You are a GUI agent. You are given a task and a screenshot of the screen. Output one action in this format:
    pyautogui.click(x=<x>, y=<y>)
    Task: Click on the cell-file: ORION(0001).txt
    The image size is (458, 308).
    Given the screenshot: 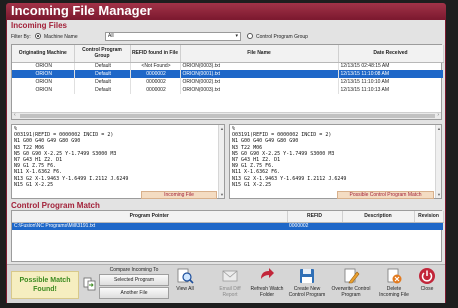 What is the action you would take?
    pyautogui.click(x=259, y=74)
    